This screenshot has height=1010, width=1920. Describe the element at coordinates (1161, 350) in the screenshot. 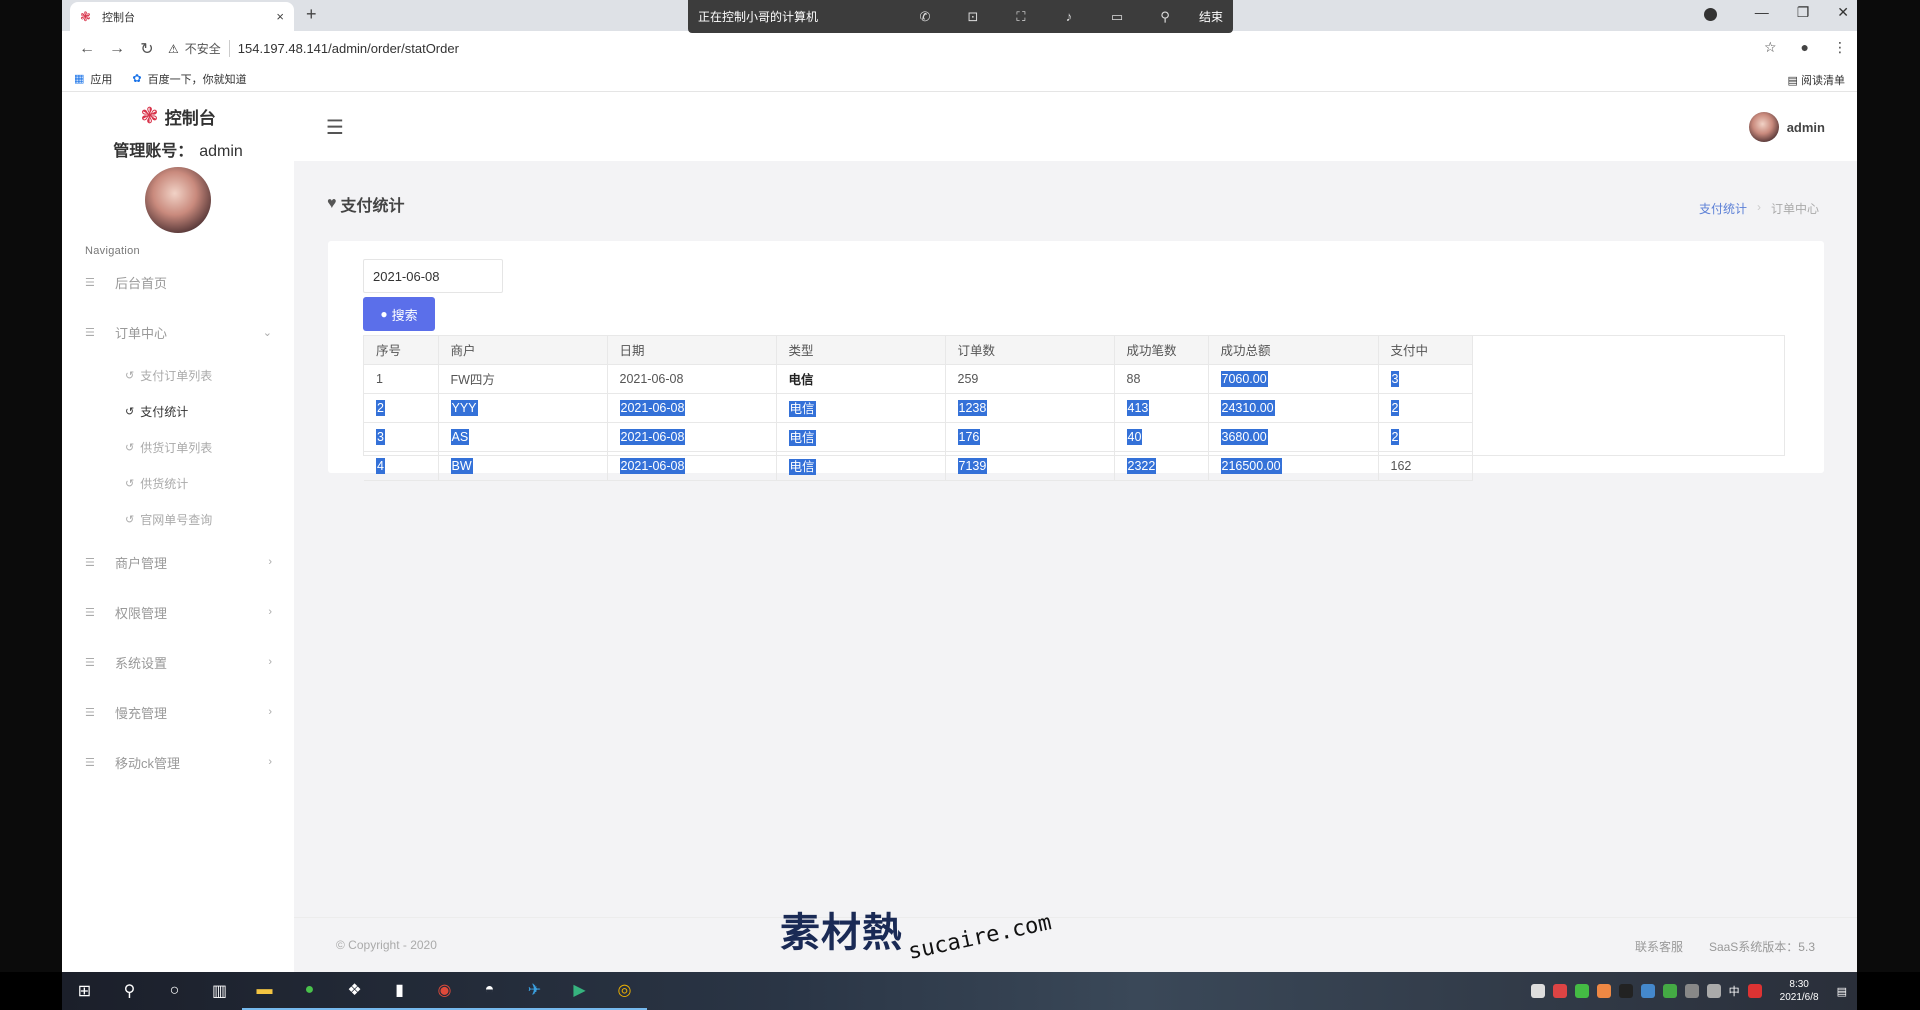

I see `column-header: 成功笔数` at that location.